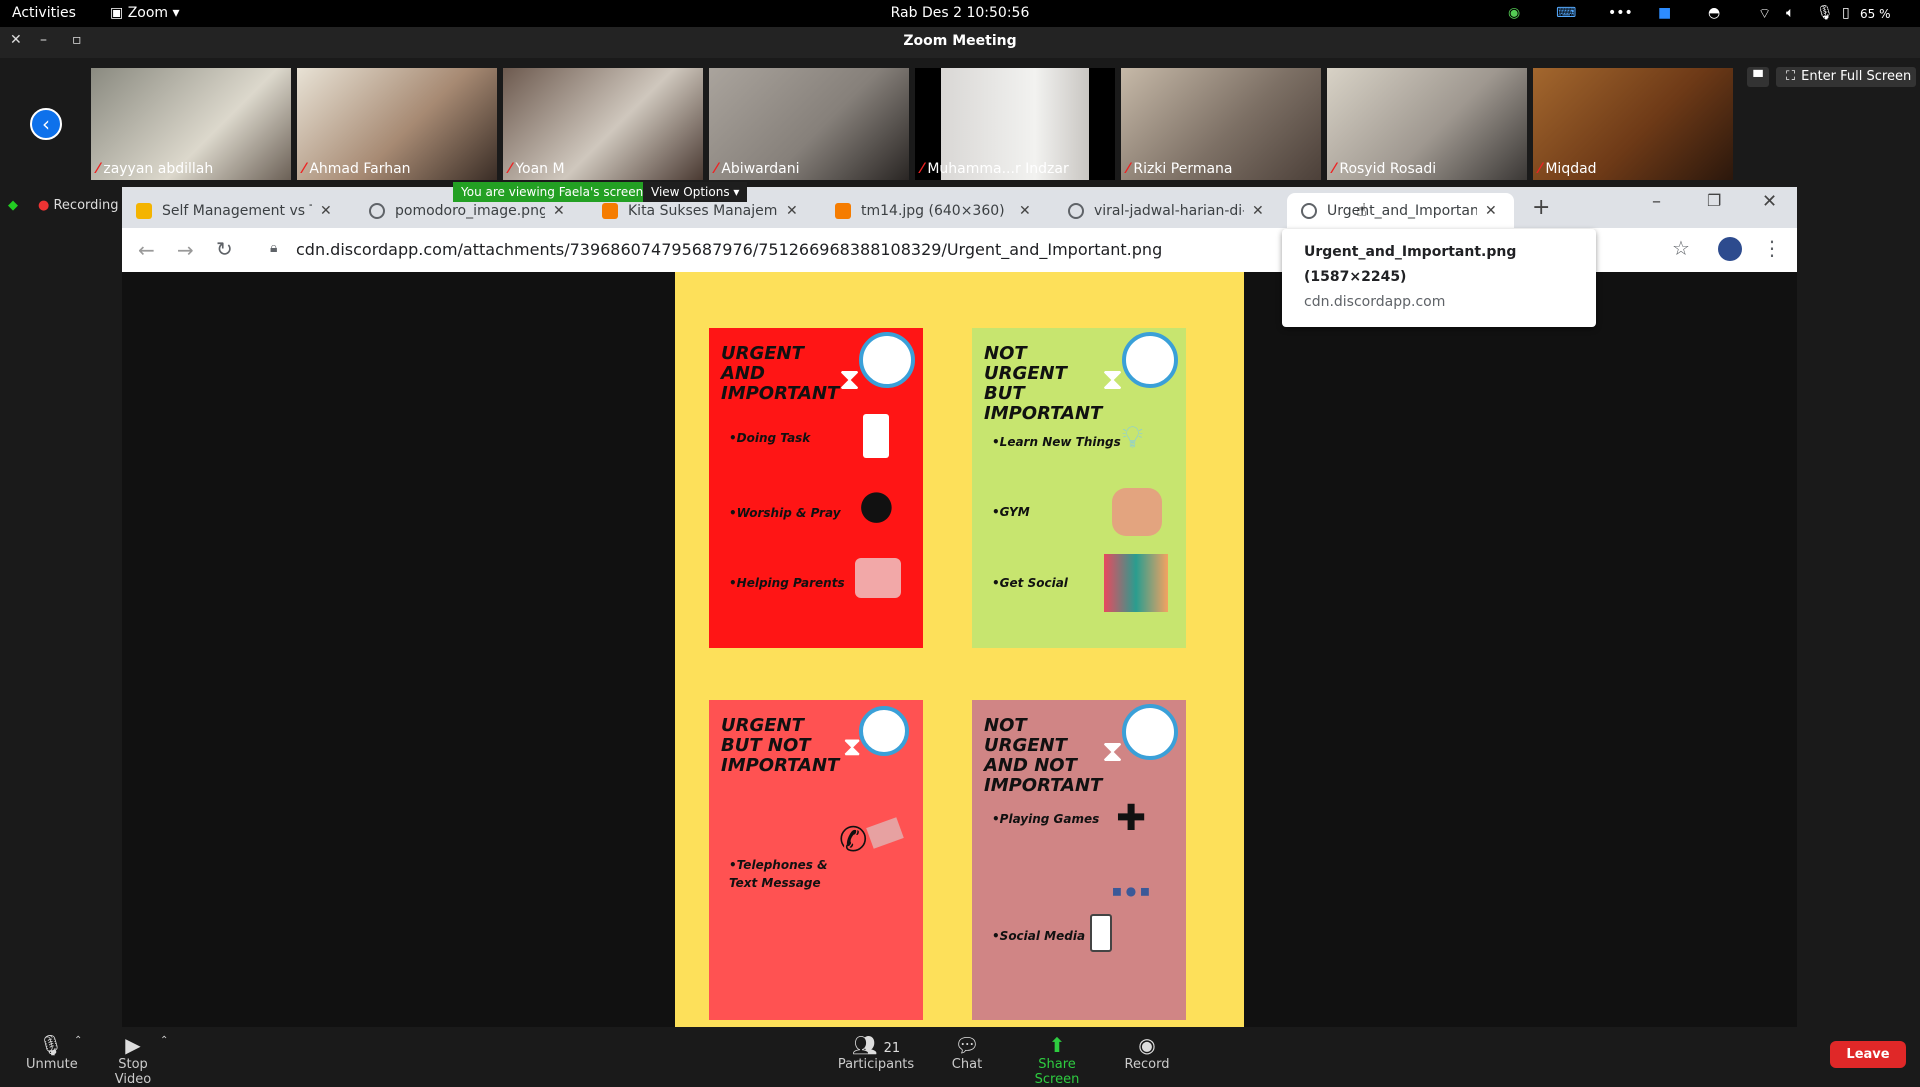 This screenshot has width=1920, height=1087. What do you see at coordinates (144, 210) in the screenshot?
I see `slides-favicon-icon` at bounding box center [144, 210].